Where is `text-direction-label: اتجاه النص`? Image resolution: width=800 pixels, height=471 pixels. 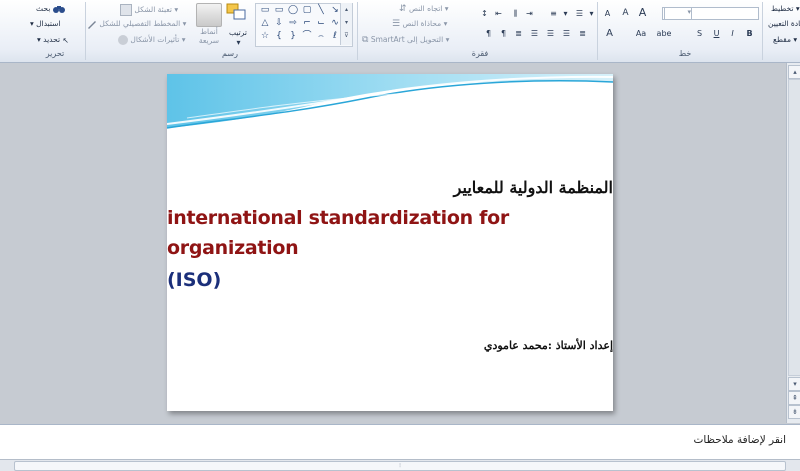 text-direction-label: اتجاه النص is located at coordinates (425, 8).